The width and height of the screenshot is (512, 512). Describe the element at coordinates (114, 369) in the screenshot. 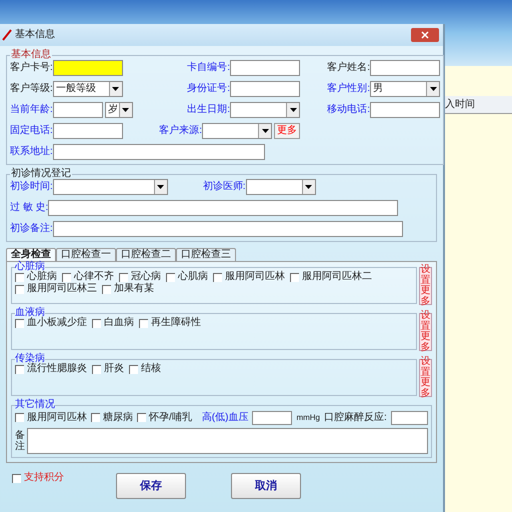

I see `checkbox-label: 肝炎` at that location.